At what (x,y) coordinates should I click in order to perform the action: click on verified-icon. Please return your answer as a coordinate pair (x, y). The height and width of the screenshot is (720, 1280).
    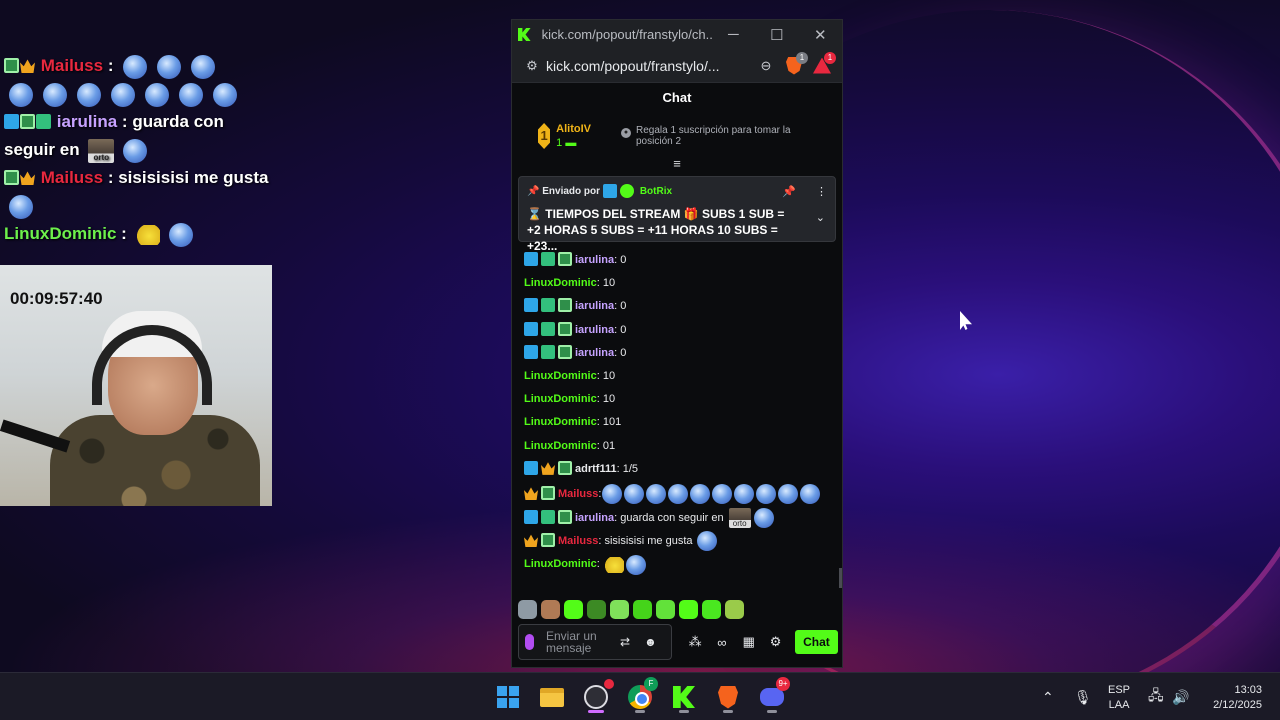
    Looking at the image, I should click on (626, 191).